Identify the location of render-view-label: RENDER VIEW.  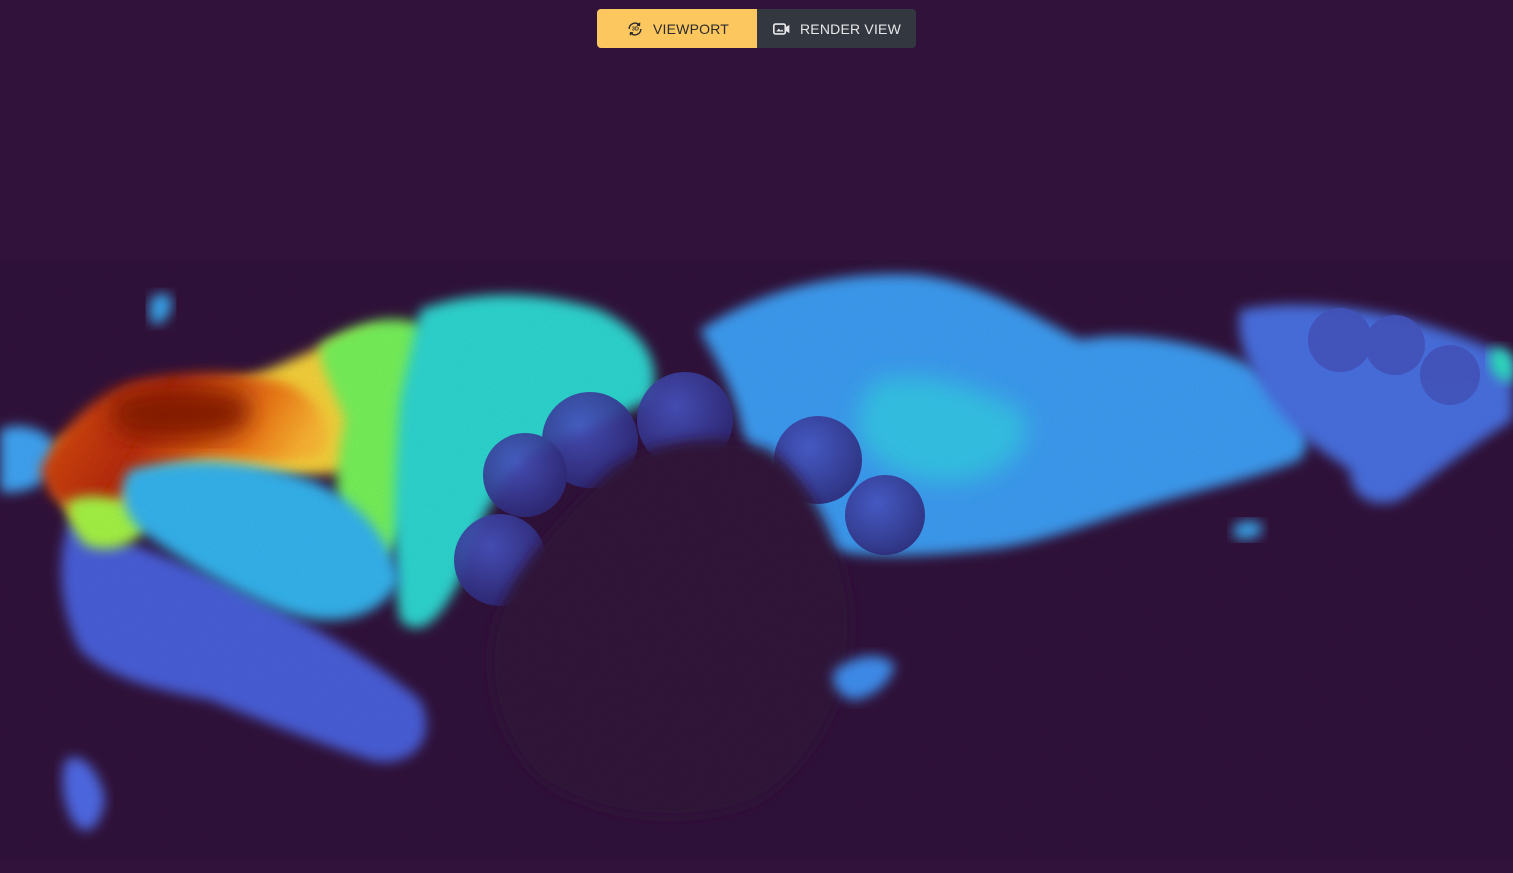
(850, 28).